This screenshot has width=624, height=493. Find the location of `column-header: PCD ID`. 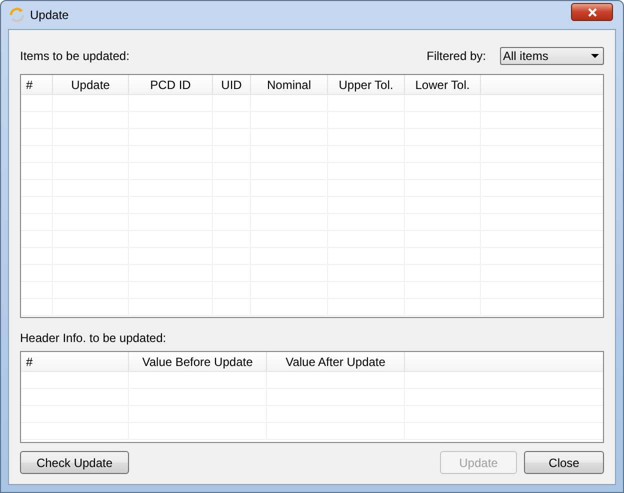

column-header: PCD ID is located at coordinates (171, 84).